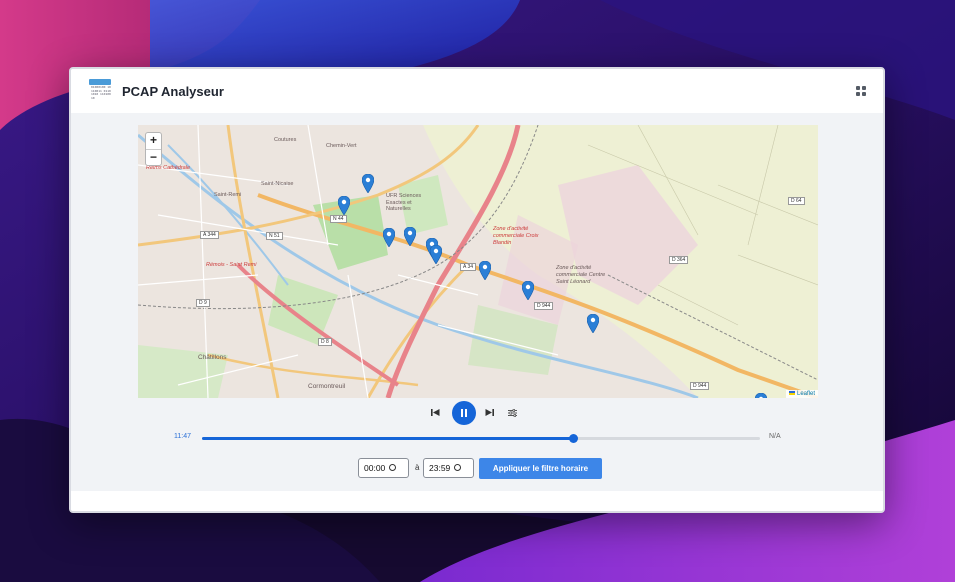 Image resolution: width=955 pixels, height=582 pixels. I want to click on grid-icon, so click(861, 91).